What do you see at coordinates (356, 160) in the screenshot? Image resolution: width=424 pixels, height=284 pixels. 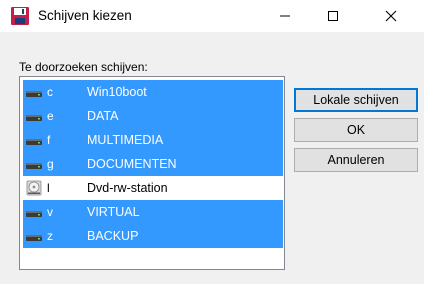 I see `cancel-button: Annuleren` at bounding box center [356, 160].